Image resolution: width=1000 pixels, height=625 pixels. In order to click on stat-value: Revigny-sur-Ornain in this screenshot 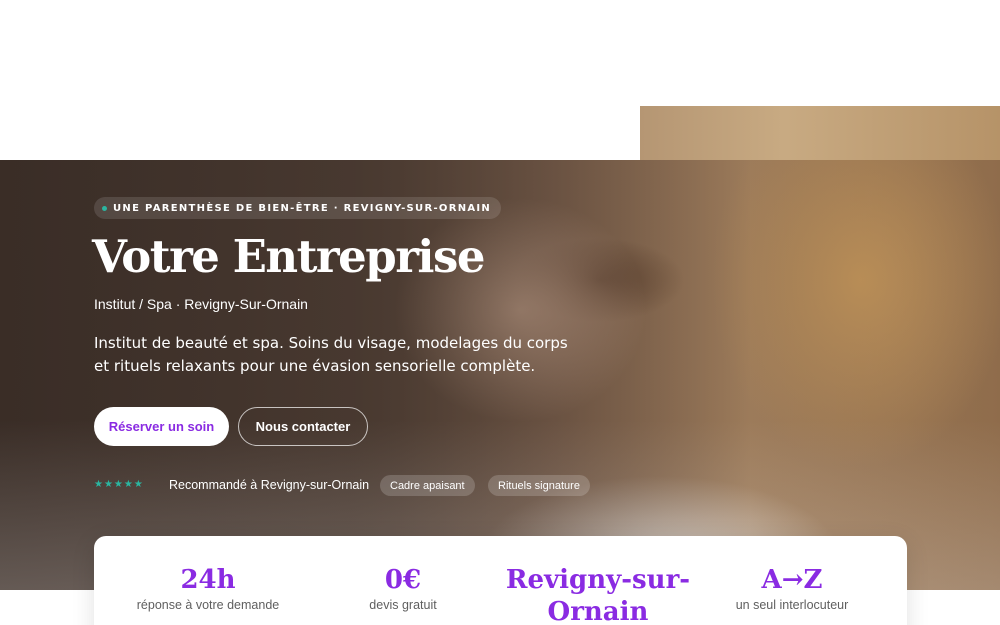, I will do `click(598, 595)`.